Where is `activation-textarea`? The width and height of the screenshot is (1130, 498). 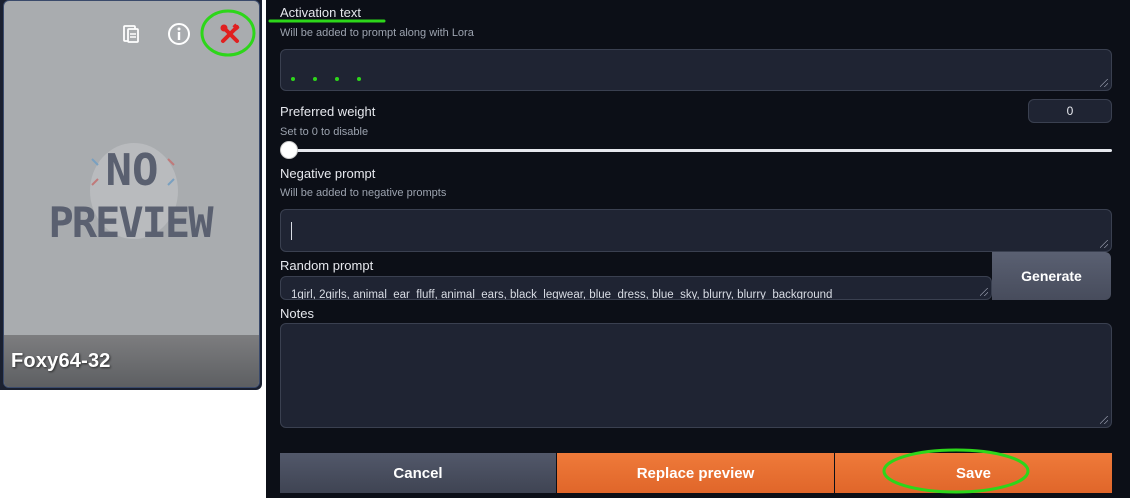 activation-textarea is located at coordinates (696, 70).